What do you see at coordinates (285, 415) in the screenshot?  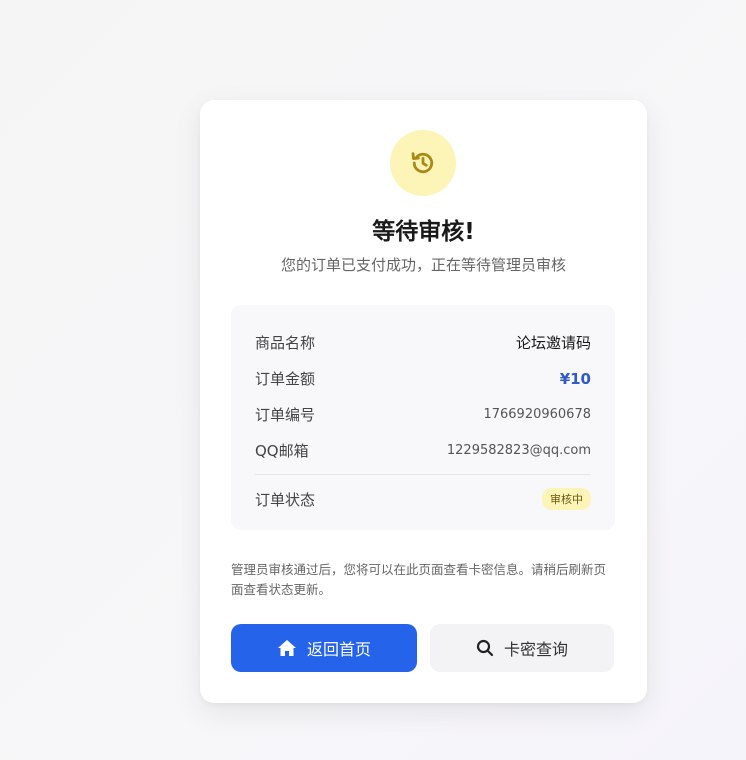 I see `order-number-label: 订单编号` at bounding box center [285, 415].